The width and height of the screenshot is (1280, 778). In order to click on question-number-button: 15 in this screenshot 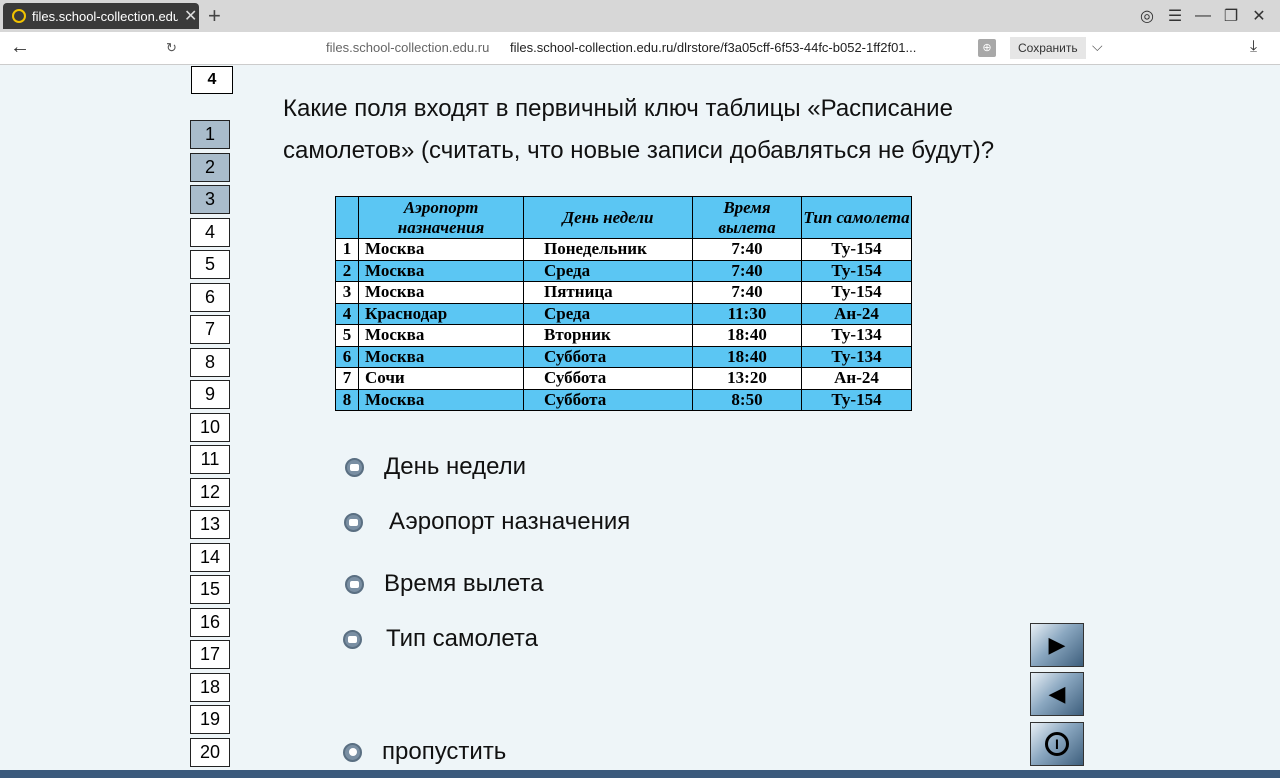, I will do `click(210, 589)`.